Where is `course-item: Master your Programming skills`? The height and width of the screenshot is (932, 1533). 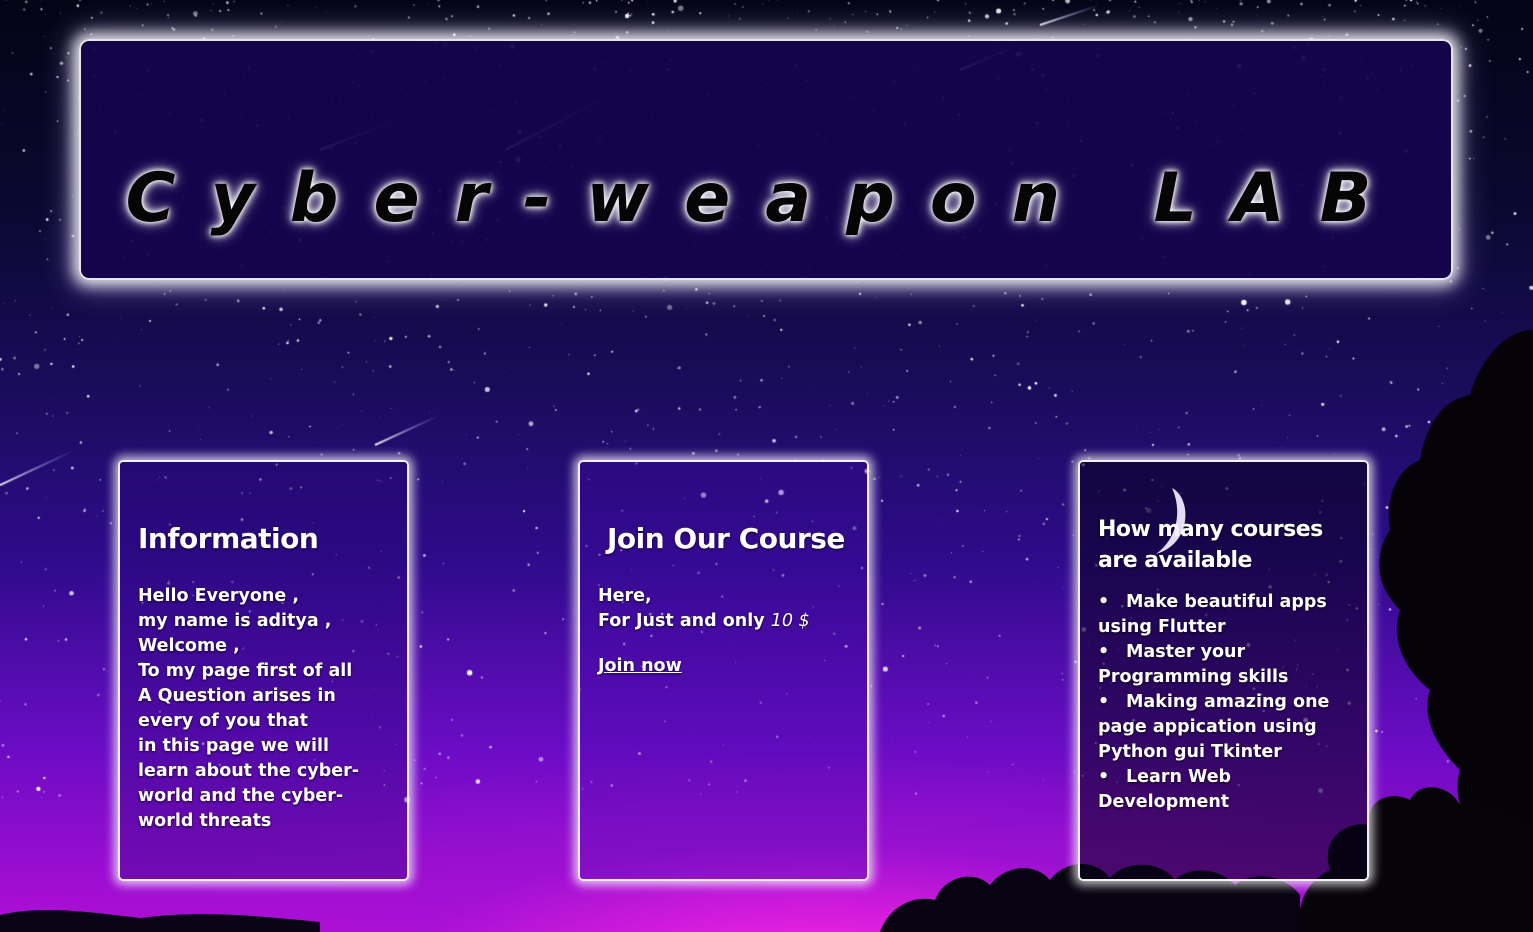
course-item: Master your Programming skills is located at coordinates (1223, 665).